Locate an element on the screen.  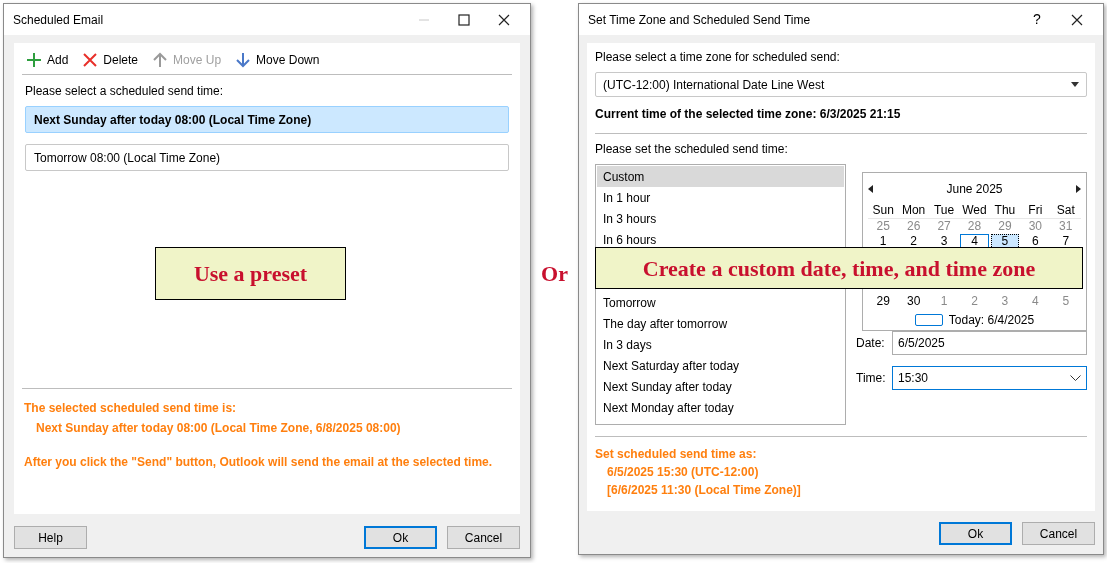
field-label: Time: is located at coordinates (871, 378).